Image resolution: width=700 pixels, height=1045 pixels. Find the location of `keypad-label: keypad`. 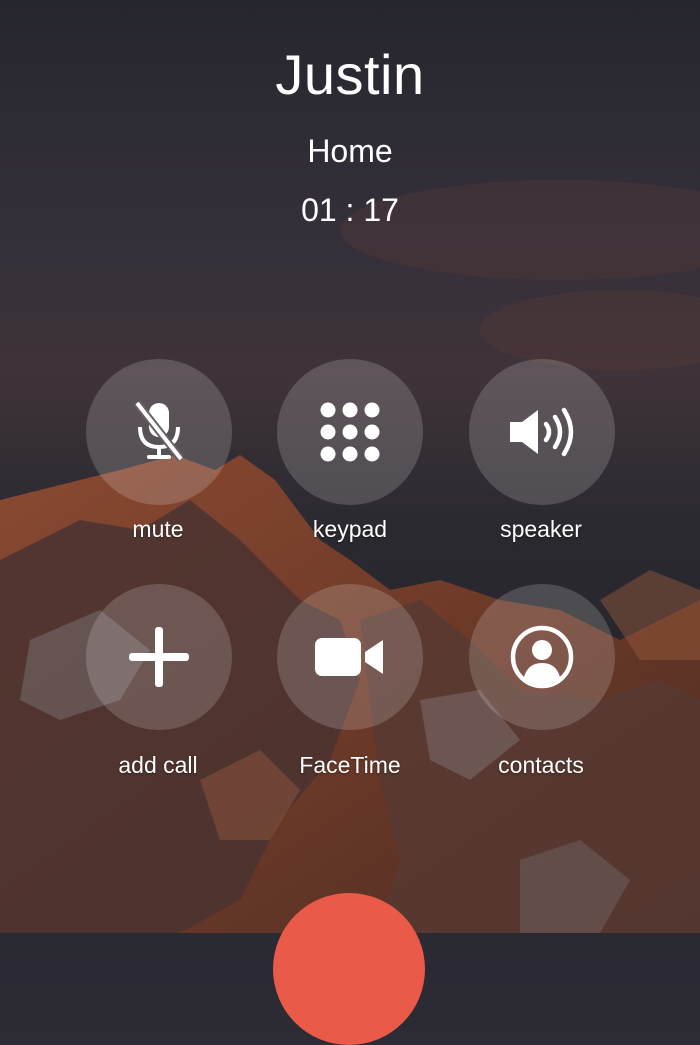

keypad-label: keypad is located at coordinates (350, 529).